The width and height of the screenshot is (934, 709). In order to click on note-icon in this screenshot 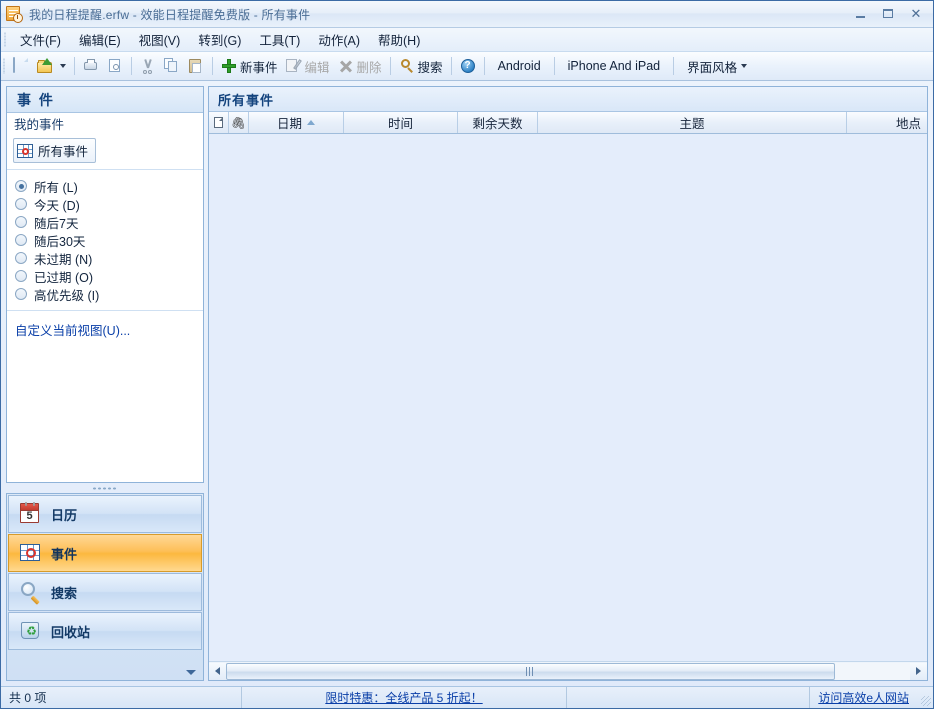, I will do `click(218, 122)`.